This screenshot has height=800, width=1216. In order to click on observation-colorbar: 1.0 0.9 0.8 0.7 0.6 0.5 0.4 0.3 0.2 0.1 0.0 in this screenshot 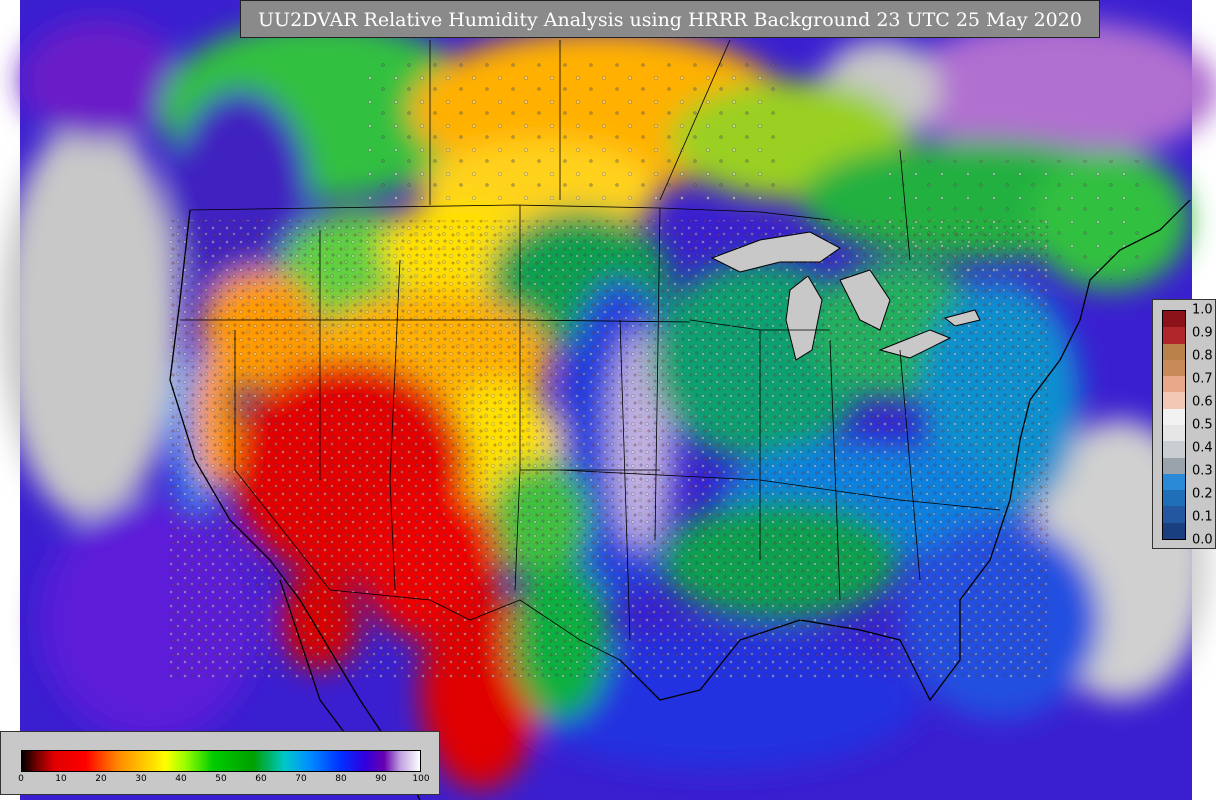, I will do `click(1184, 424)`.